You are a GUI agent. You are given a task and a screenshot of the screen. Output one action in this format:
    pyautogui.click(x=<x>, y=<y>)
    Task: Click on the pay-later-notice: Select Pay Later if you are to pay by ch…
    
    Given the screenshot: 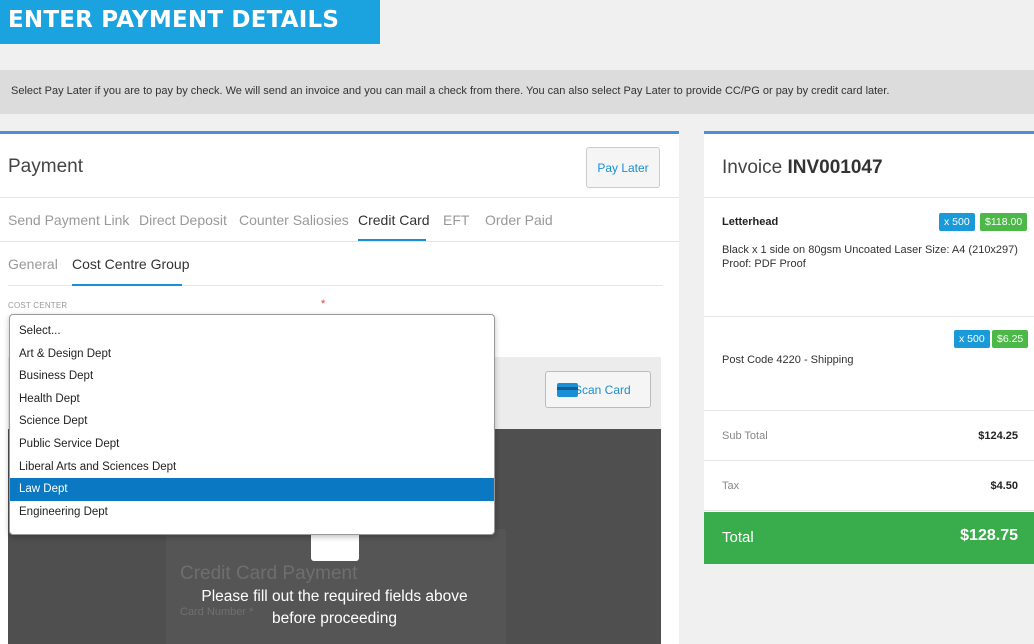 What is the action you would take?
    pyautogui.click(x=517, y=92)
    